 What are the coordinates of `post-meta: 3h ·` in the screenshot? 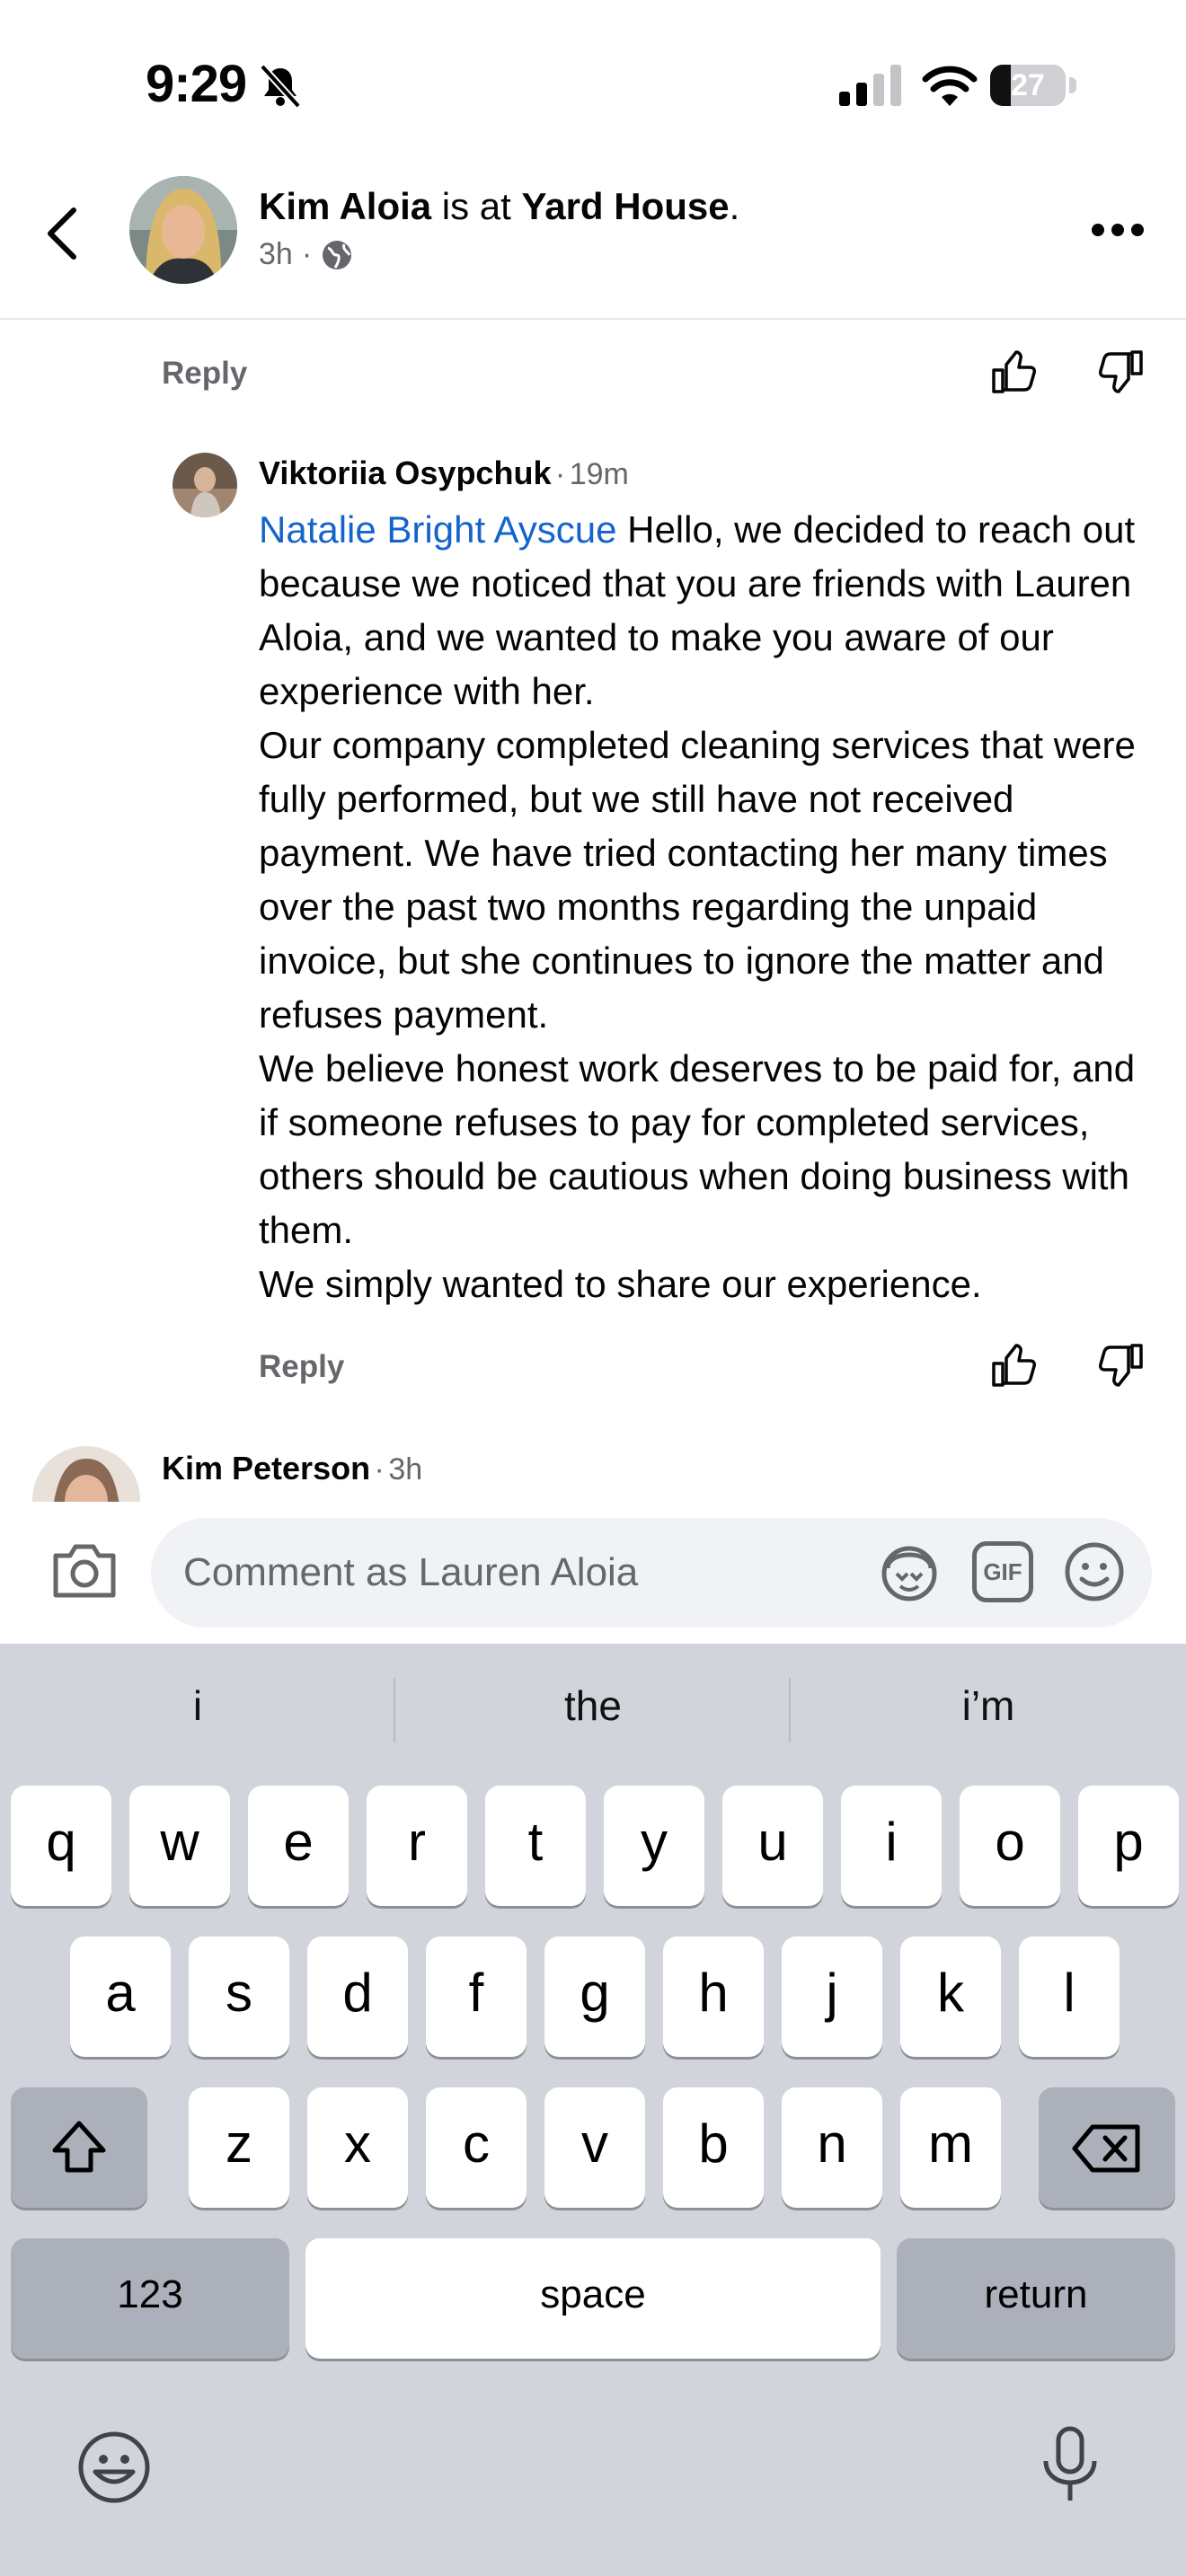 It's located at (306, 254).